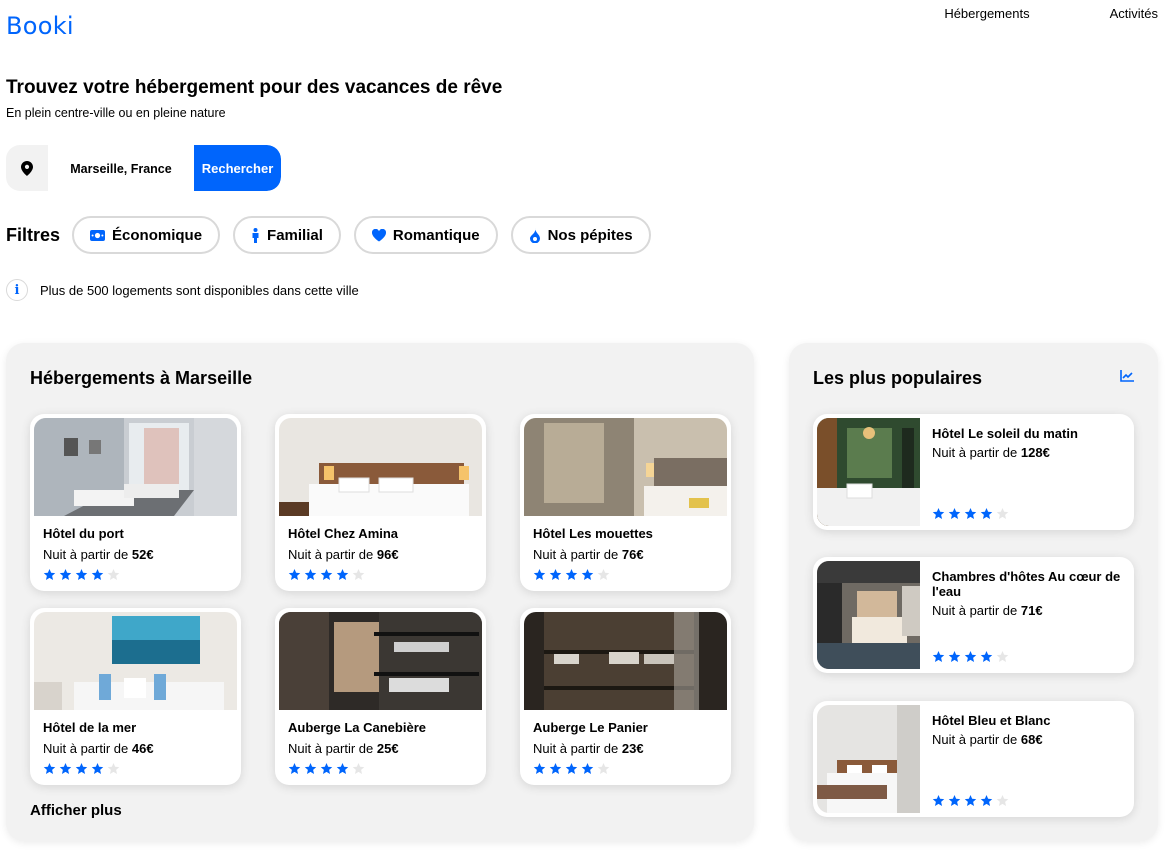 This screenshot has width=1166, height=858. I want to click on nav-hebergements: Hébergements, so click(986, 13).